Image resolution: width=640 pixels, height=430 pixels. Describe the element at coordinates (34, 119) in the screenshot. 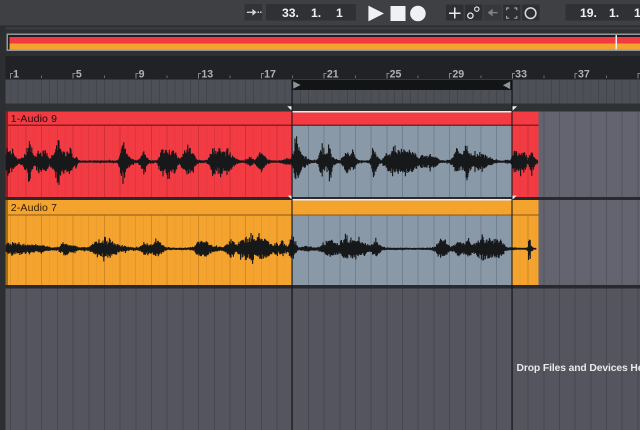

I see `svg-text: 1-Audio 9` at that location.